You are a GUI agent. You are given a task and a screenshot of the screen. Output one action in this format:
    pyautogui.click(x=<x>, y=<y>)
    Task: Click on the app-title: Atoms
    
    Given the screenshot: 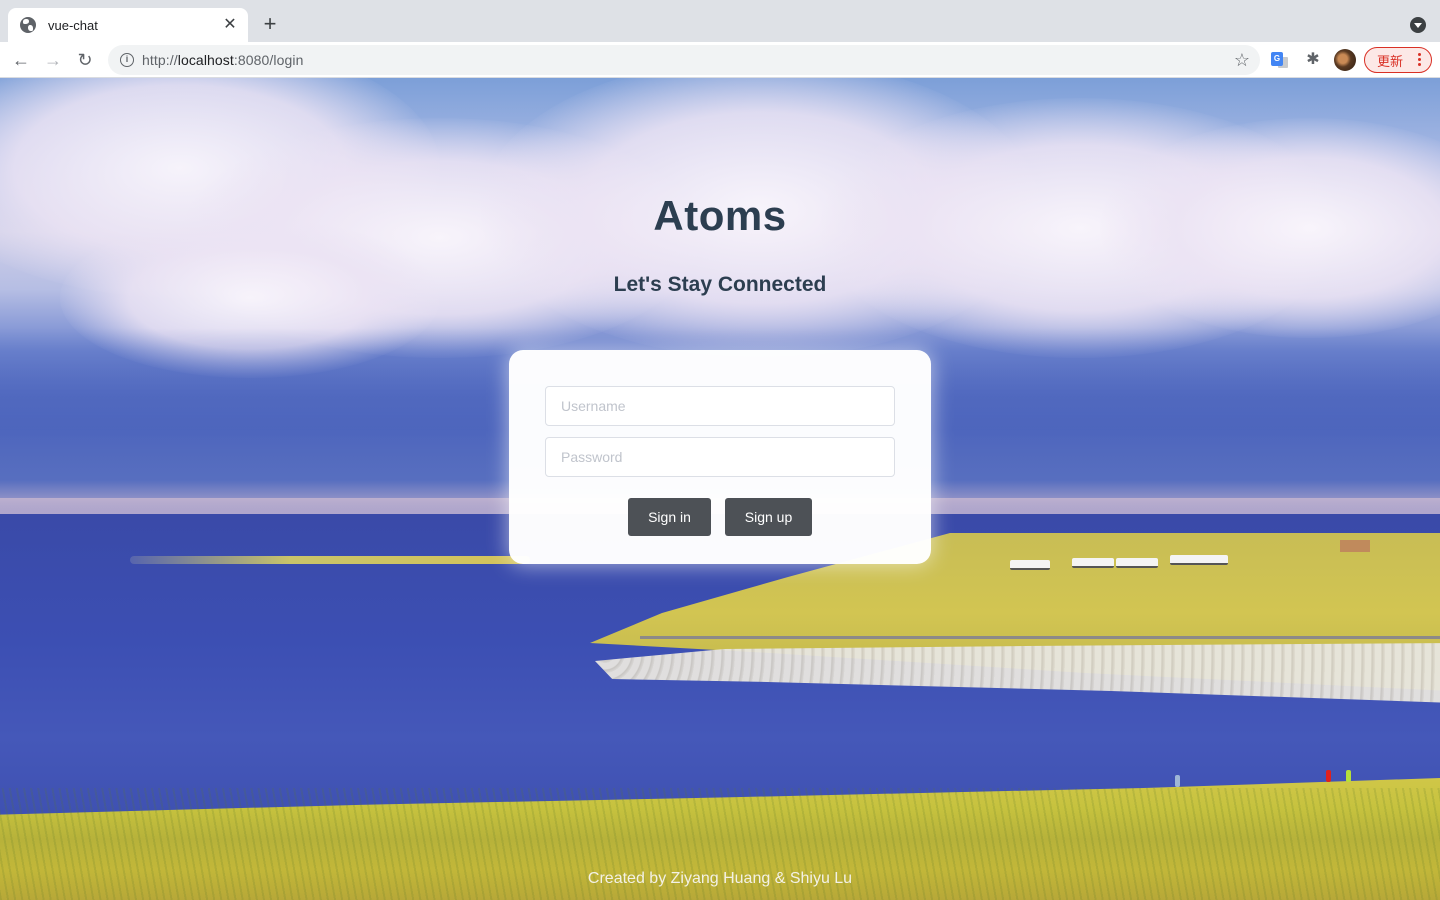 What is the action you would take?
    pyautogui.click(x=720, y=215)
    